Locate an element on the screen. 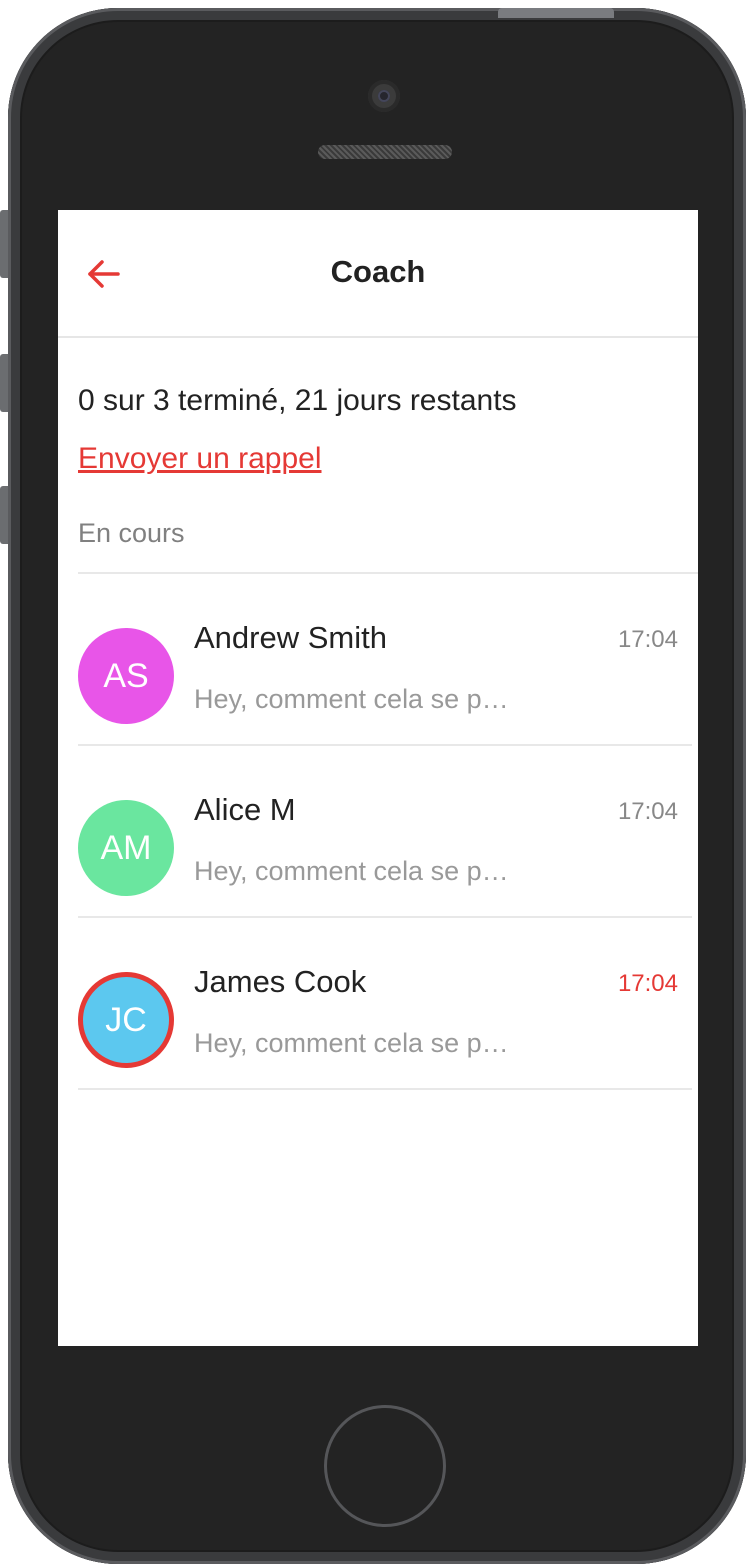 This screenshot has height=1568, width=748. home-button is located at coordinates (385, 1466).